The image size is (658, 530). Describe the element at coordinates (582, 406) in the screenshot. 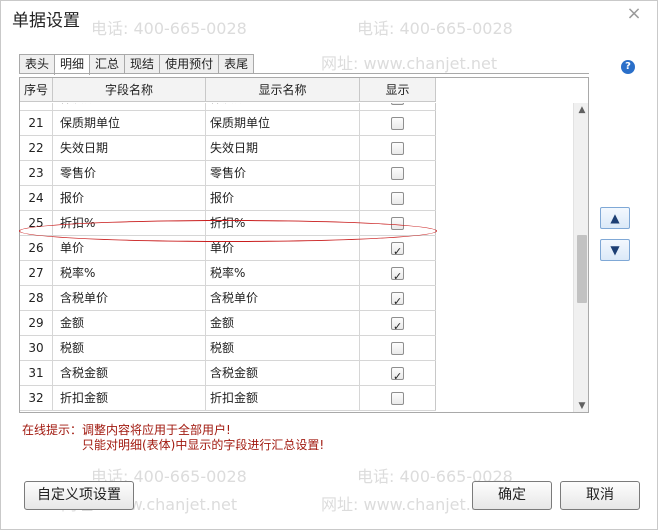

I see `scroll-down-arrow-icon: ▼` at that location.